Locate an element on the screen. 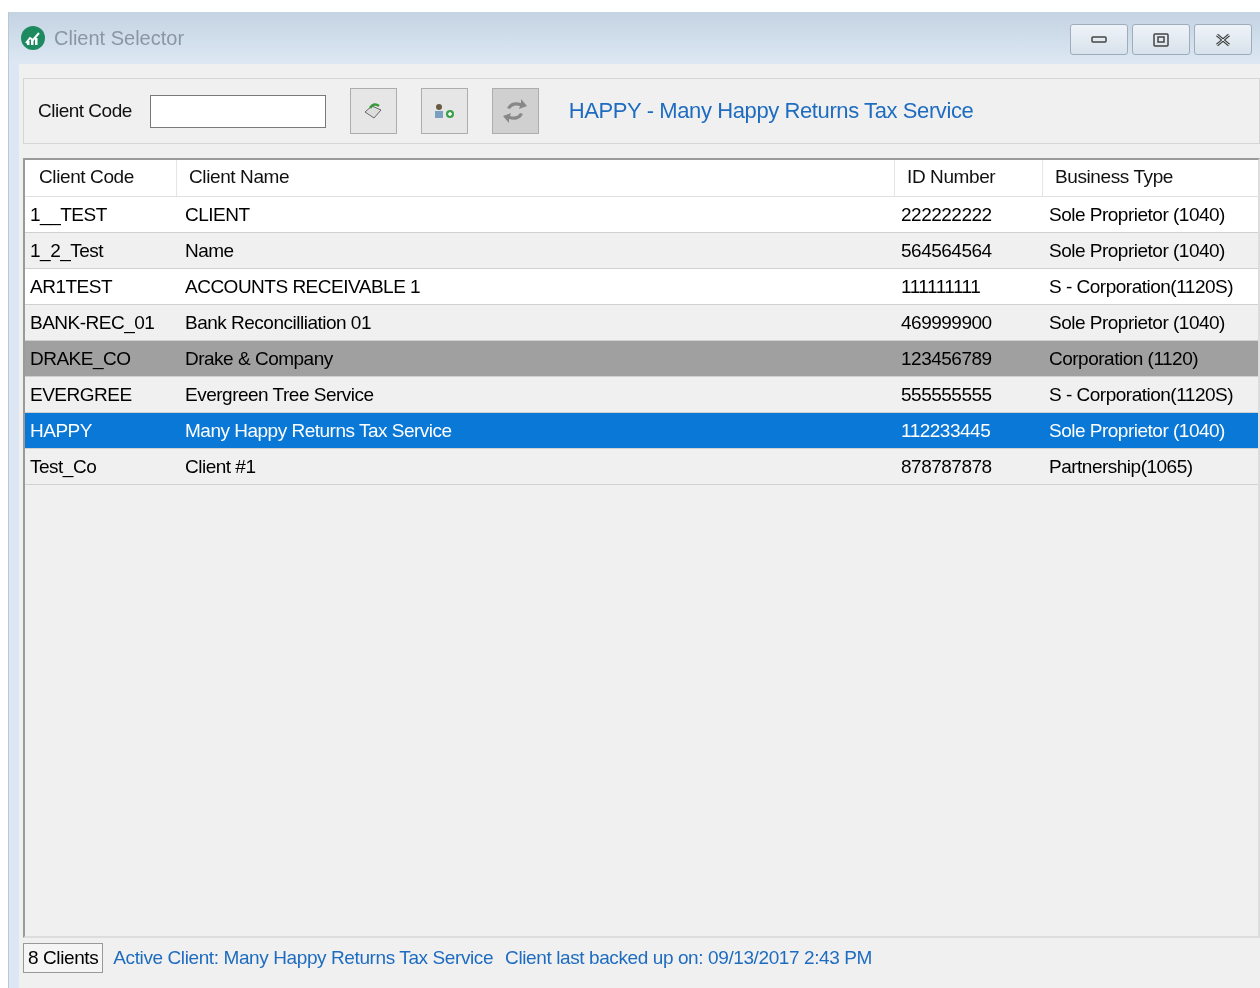 The width and height of the screenshot is (1260, 988). table-cell-text: EVERGREE is located at coordinates (81, 394).